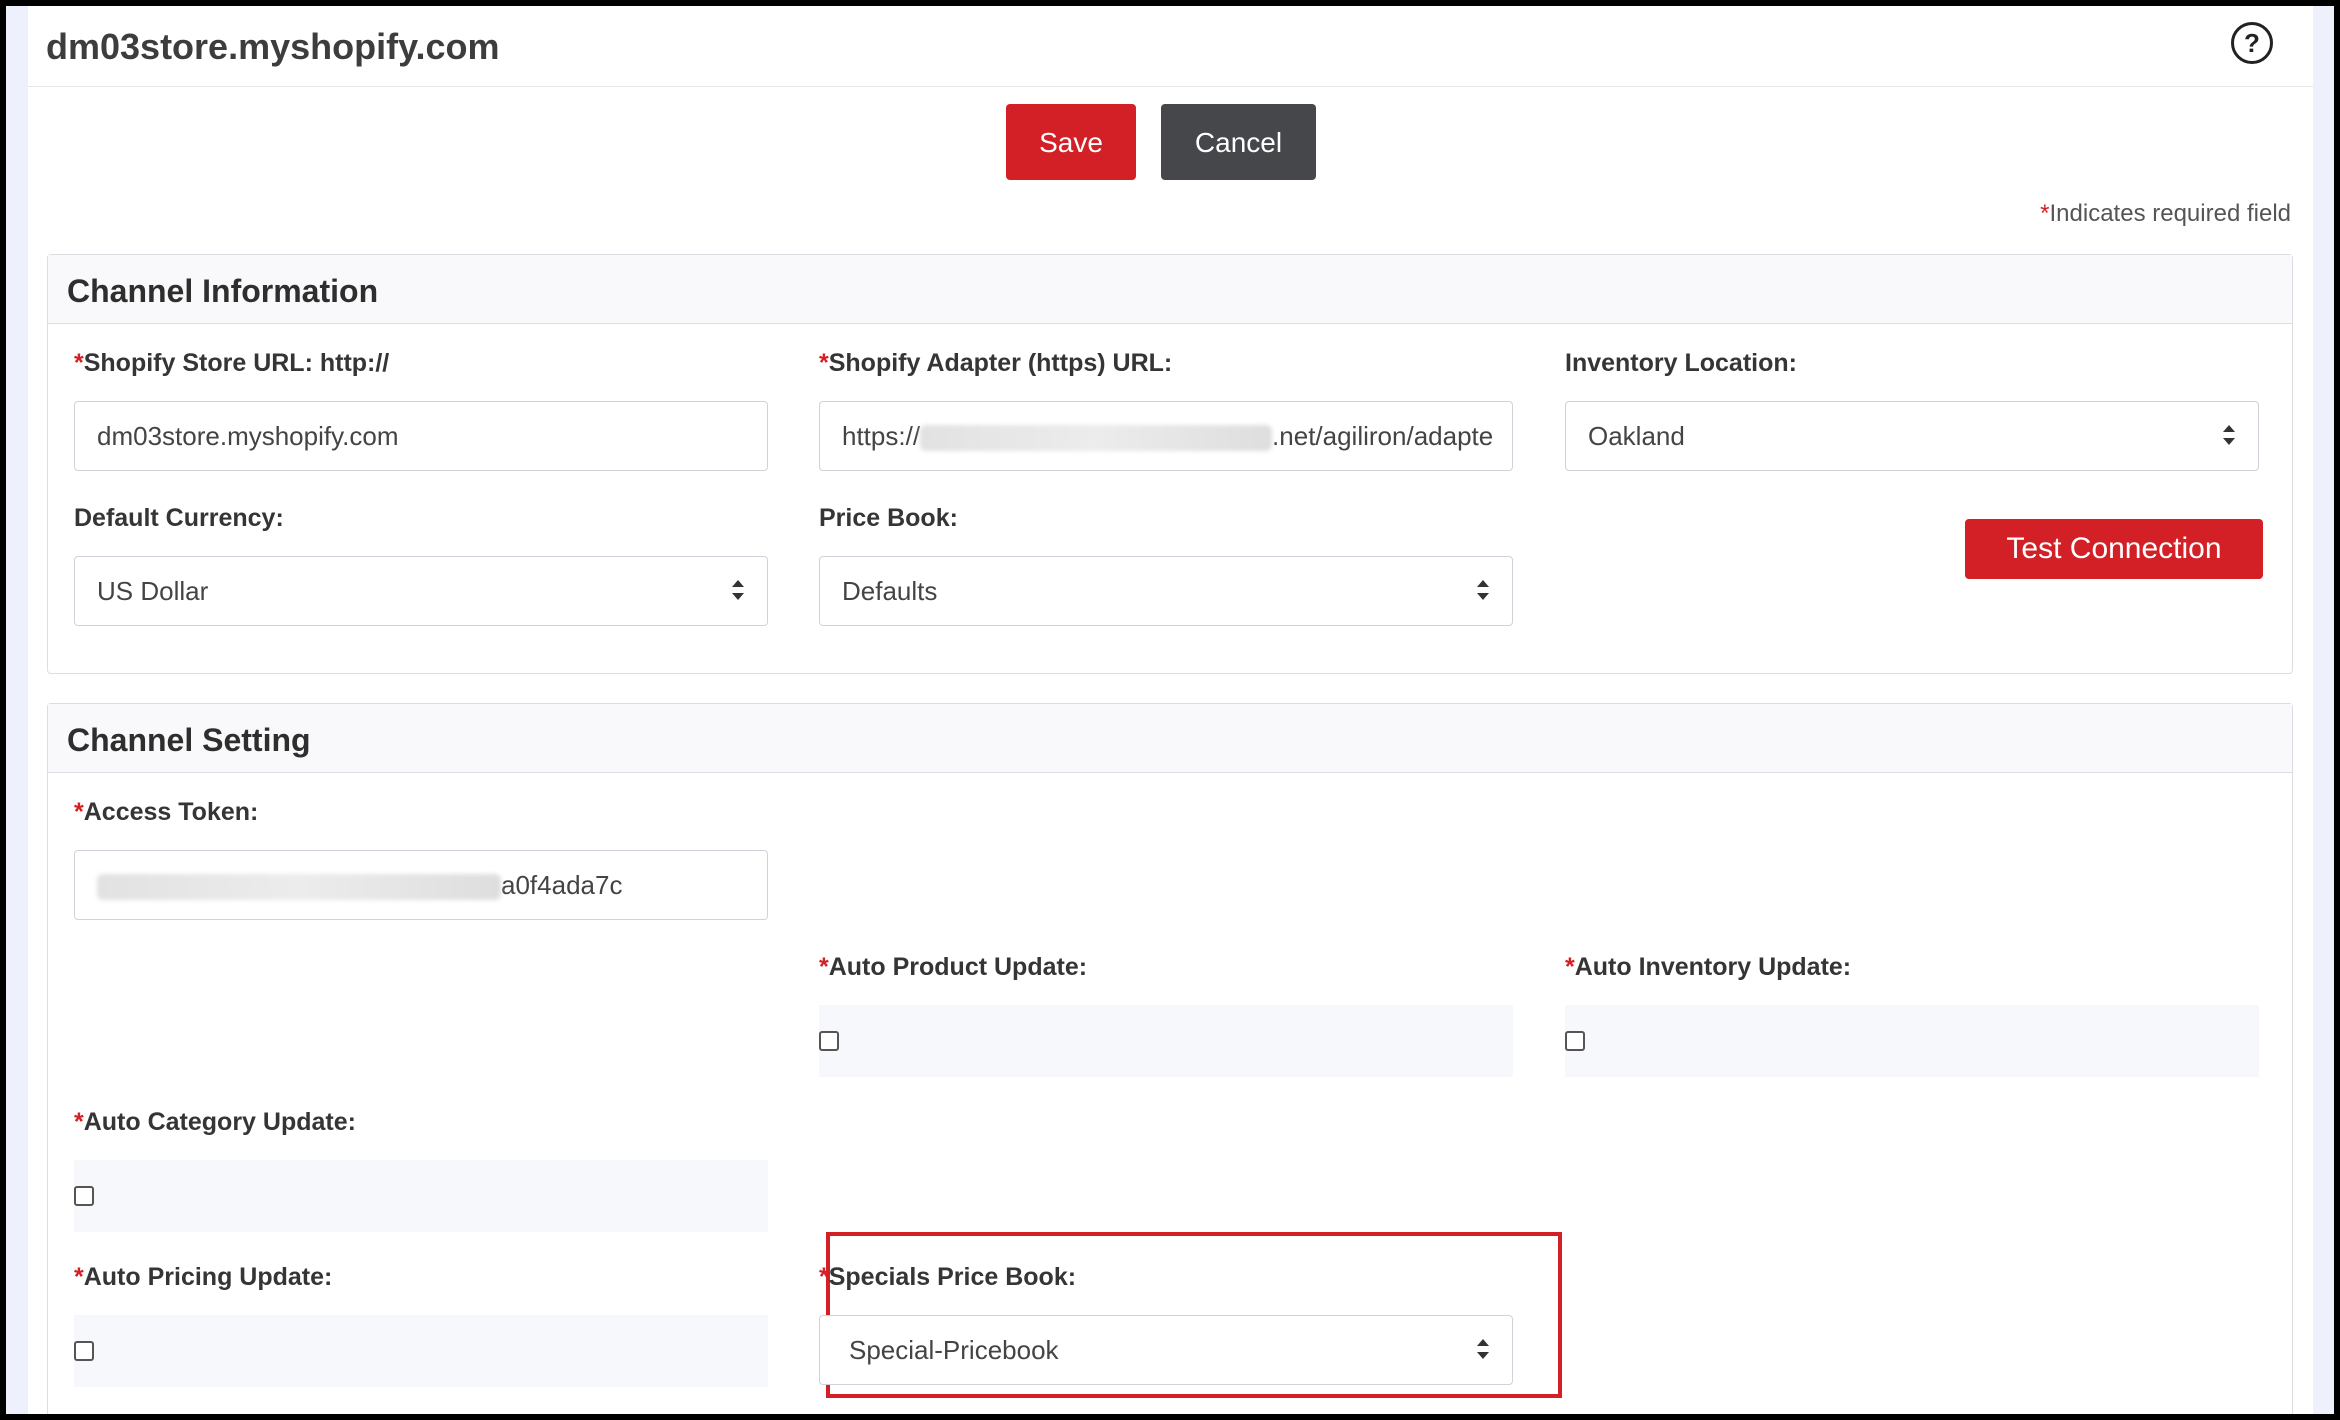  Describe the element at coordinates (1170, 738) in the screenshot. I see `panel-title: Channel Setting` at that location.